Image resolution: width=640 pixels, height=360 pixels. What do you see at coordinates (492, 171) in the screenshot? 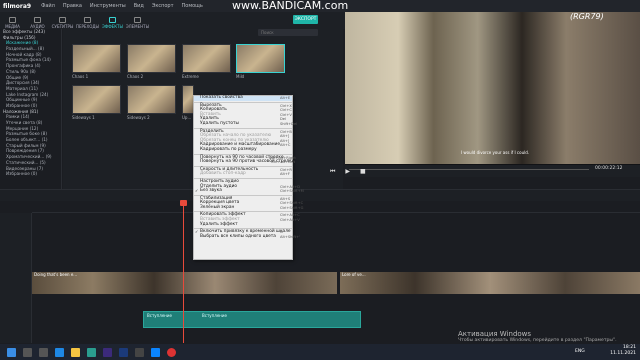
I see `playback-bar: 00:00:22:12` at bounding box center [492, 171].